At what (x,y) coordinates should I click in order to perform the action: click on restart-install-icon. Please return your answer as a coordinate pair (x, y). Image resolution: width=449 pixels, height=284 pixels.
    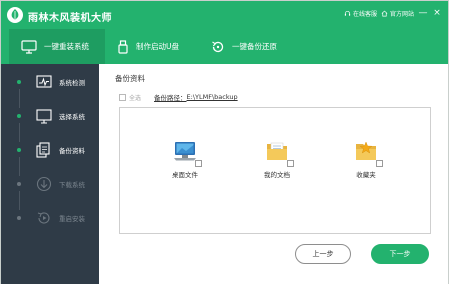
    Looking at the image, I should click on (43, 218).